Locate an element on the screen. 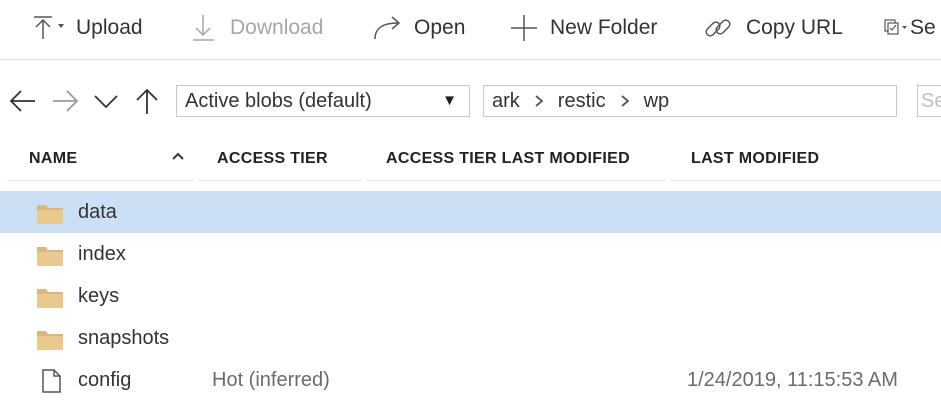  table-row: data is located at coordinates (470, 212).